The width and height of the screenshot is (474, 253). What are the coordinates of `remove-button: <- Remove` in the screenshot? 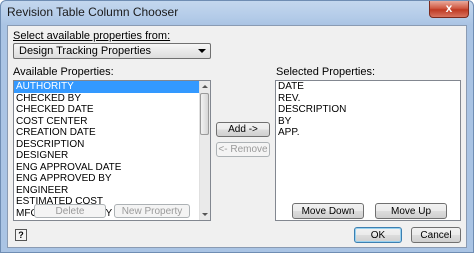 It's located at (243, 149).